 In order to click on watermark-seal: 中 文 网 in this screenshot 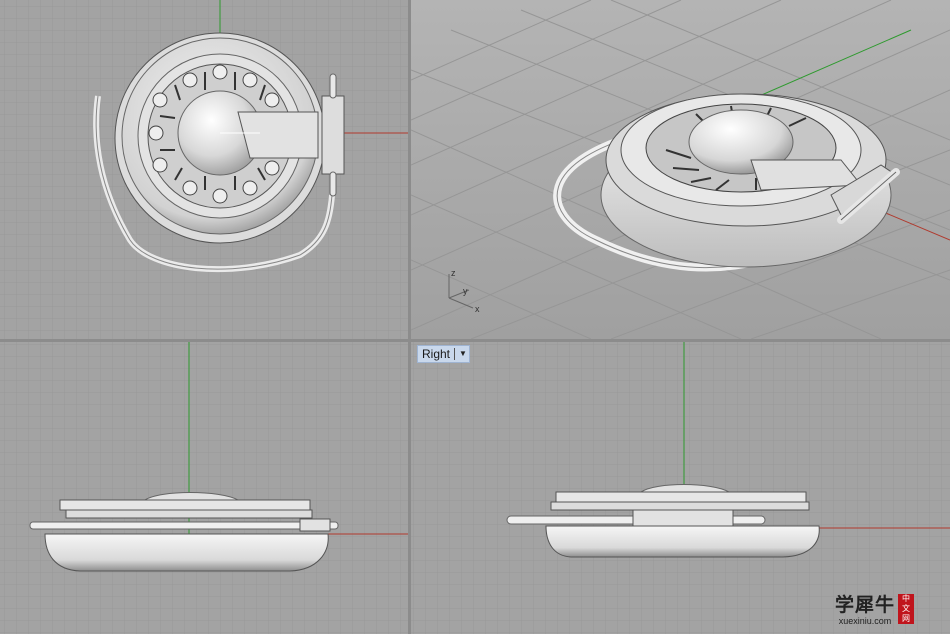, I will do `click(906, 609)`.